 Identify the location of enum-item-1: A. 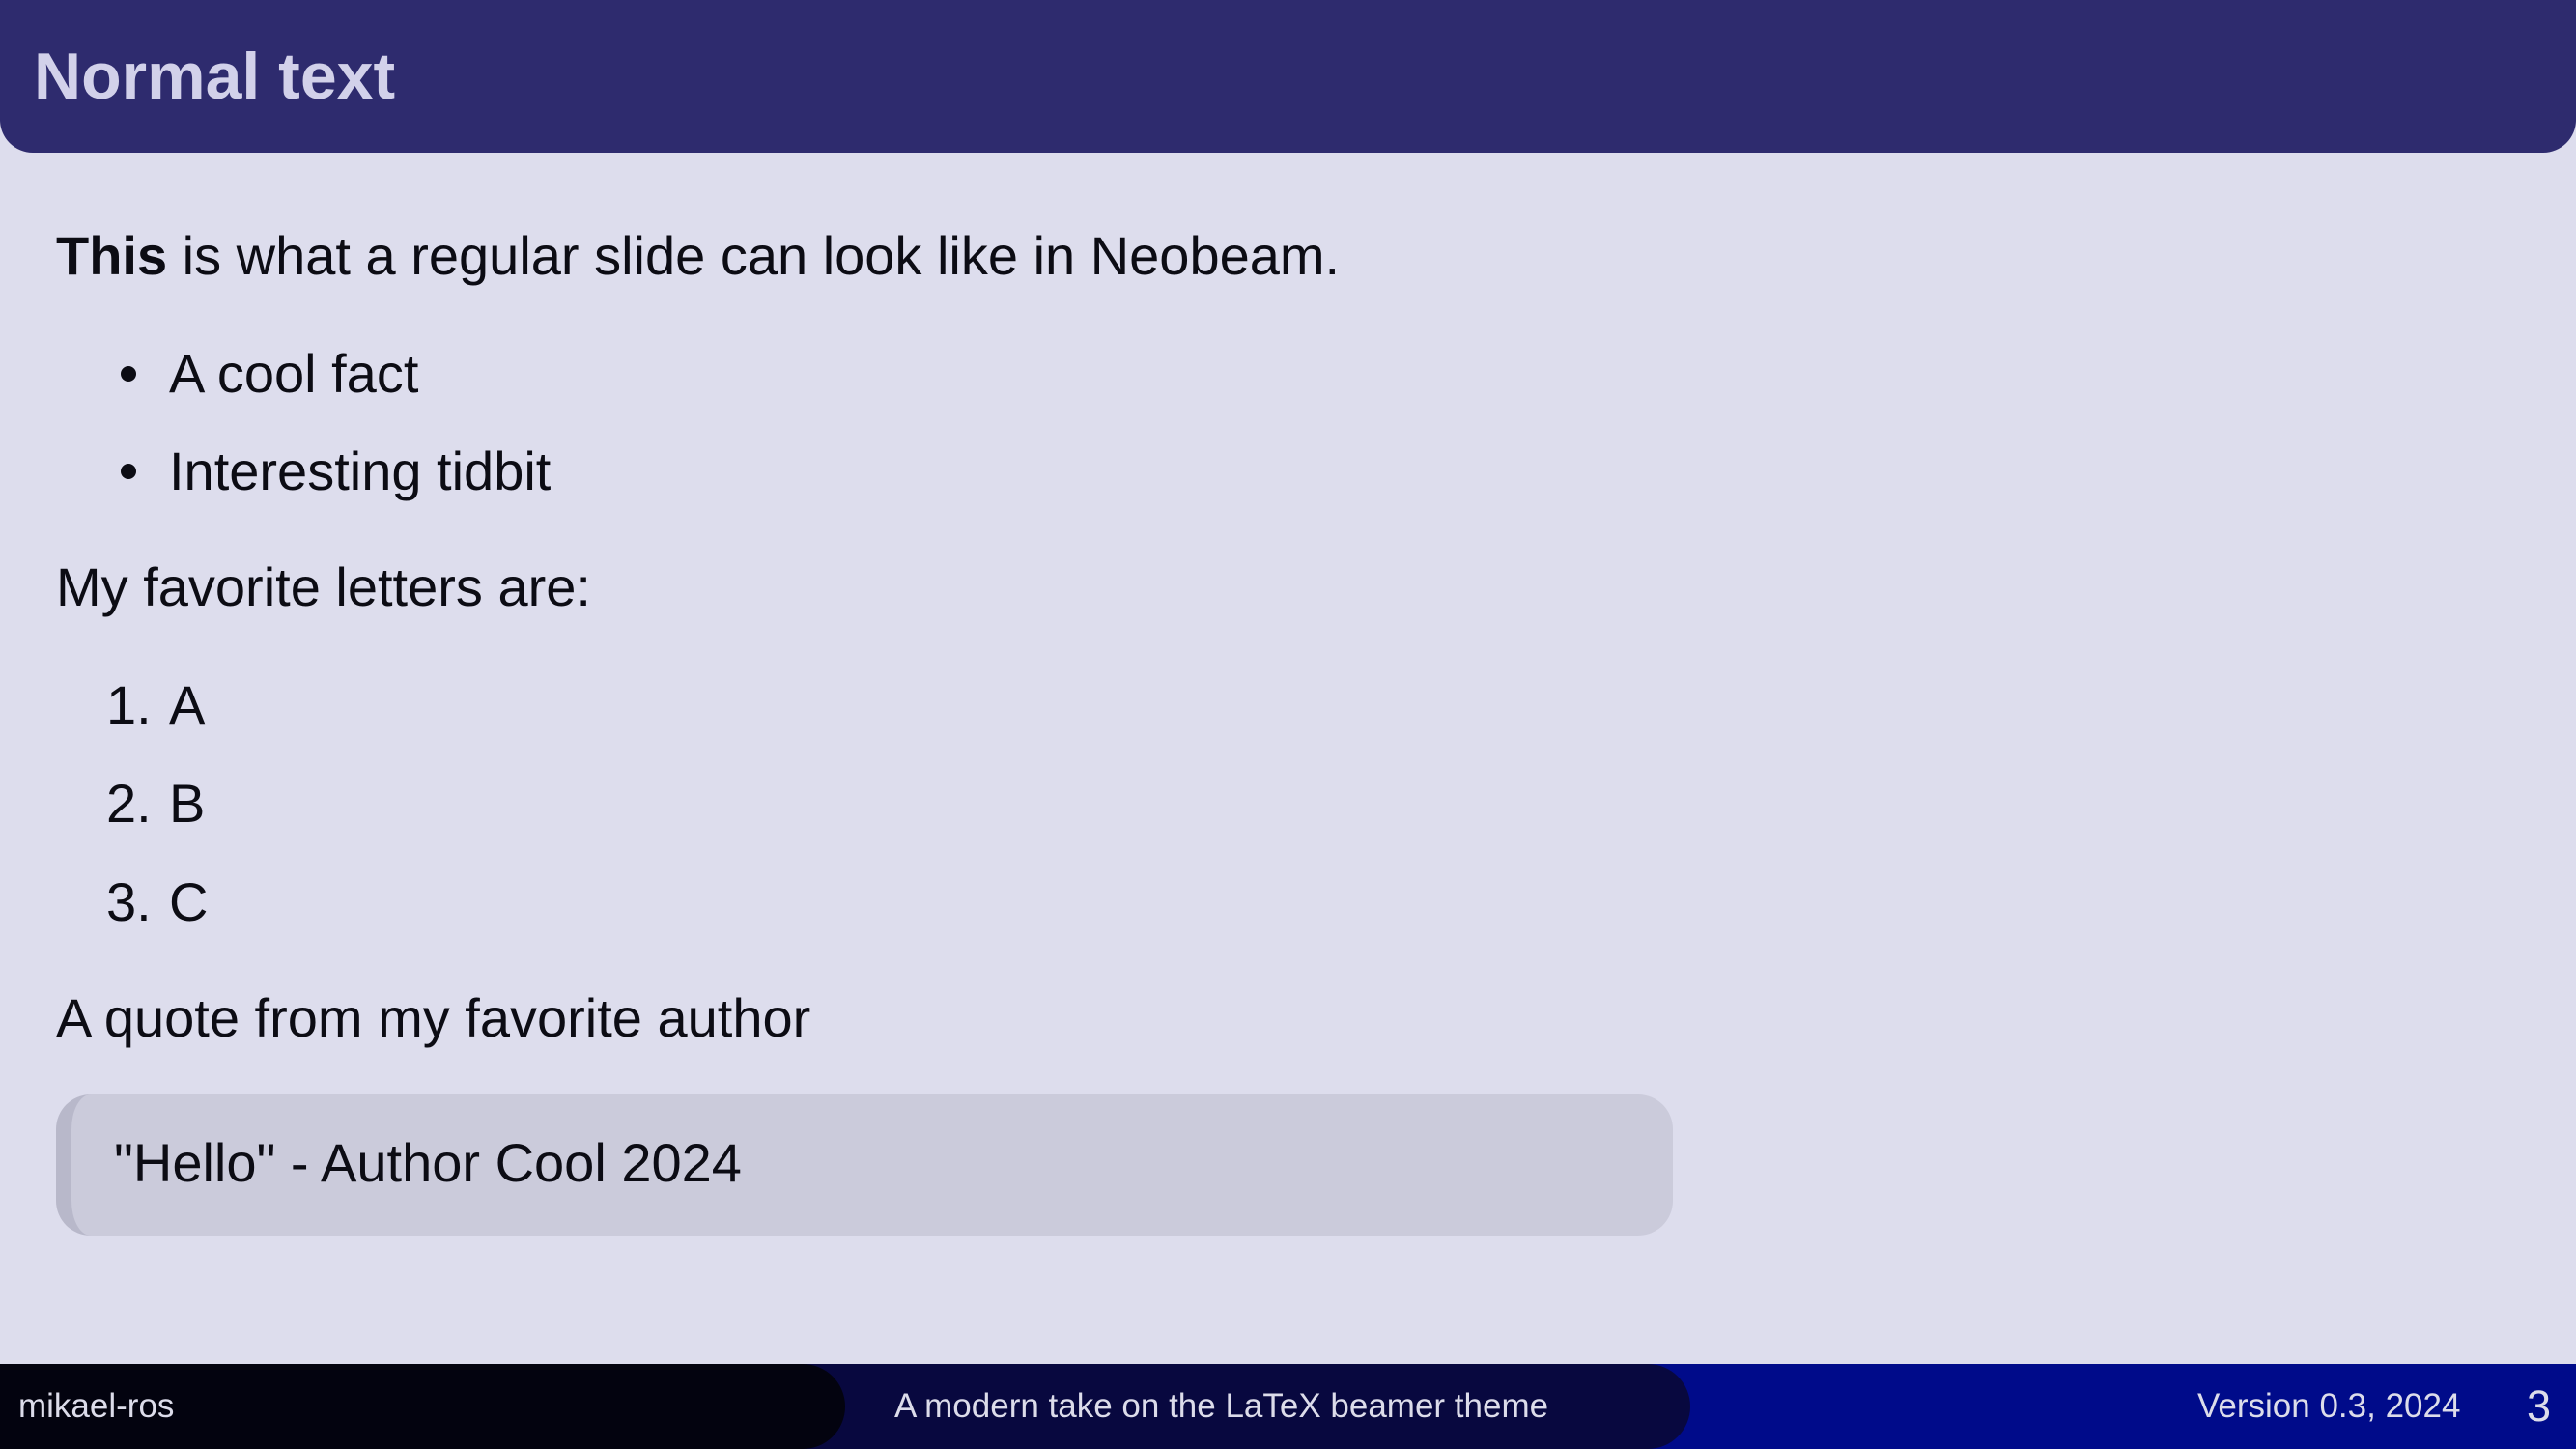
(187, 704).